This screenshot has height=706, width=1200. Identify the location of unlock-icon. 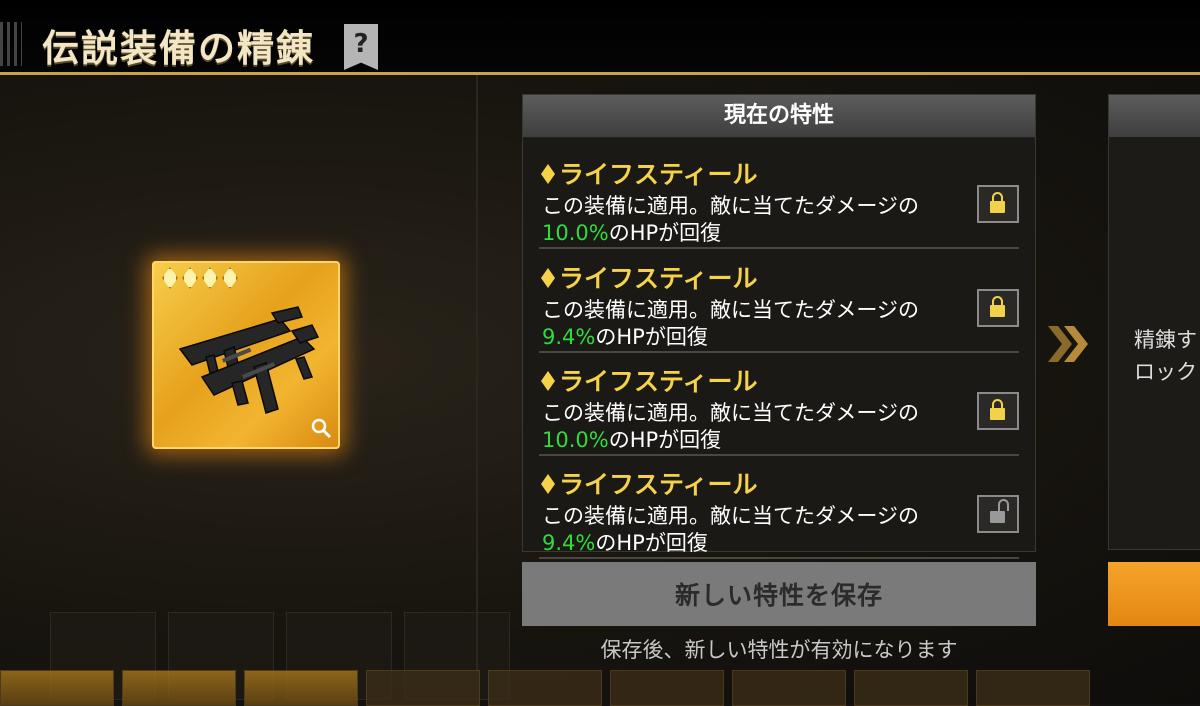
(998, 514).